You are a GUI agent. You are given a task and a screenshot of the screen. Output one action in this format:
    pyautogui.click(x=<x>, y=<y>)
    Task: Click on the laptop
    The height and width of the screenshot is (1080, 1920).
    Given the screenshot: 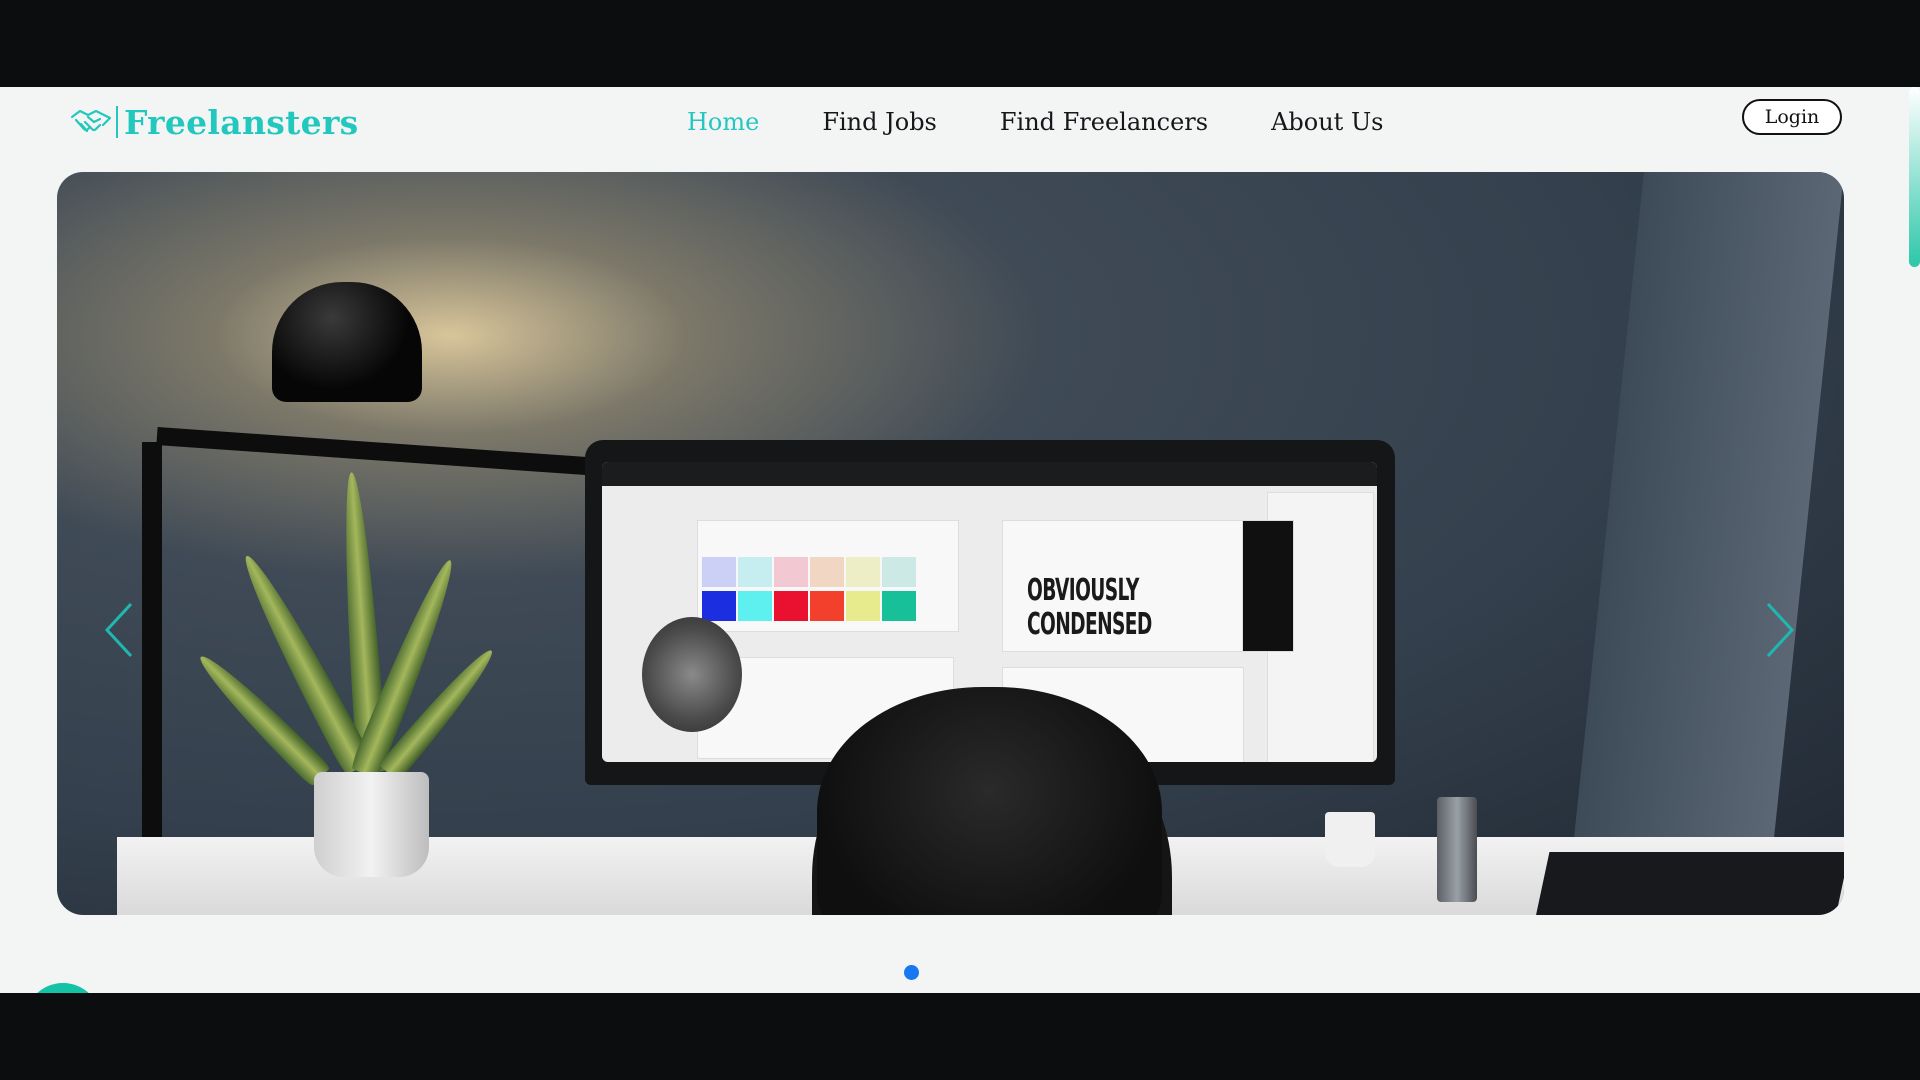 What is the action you would take?
    pyautogui.click(x=1689, y=883)
    